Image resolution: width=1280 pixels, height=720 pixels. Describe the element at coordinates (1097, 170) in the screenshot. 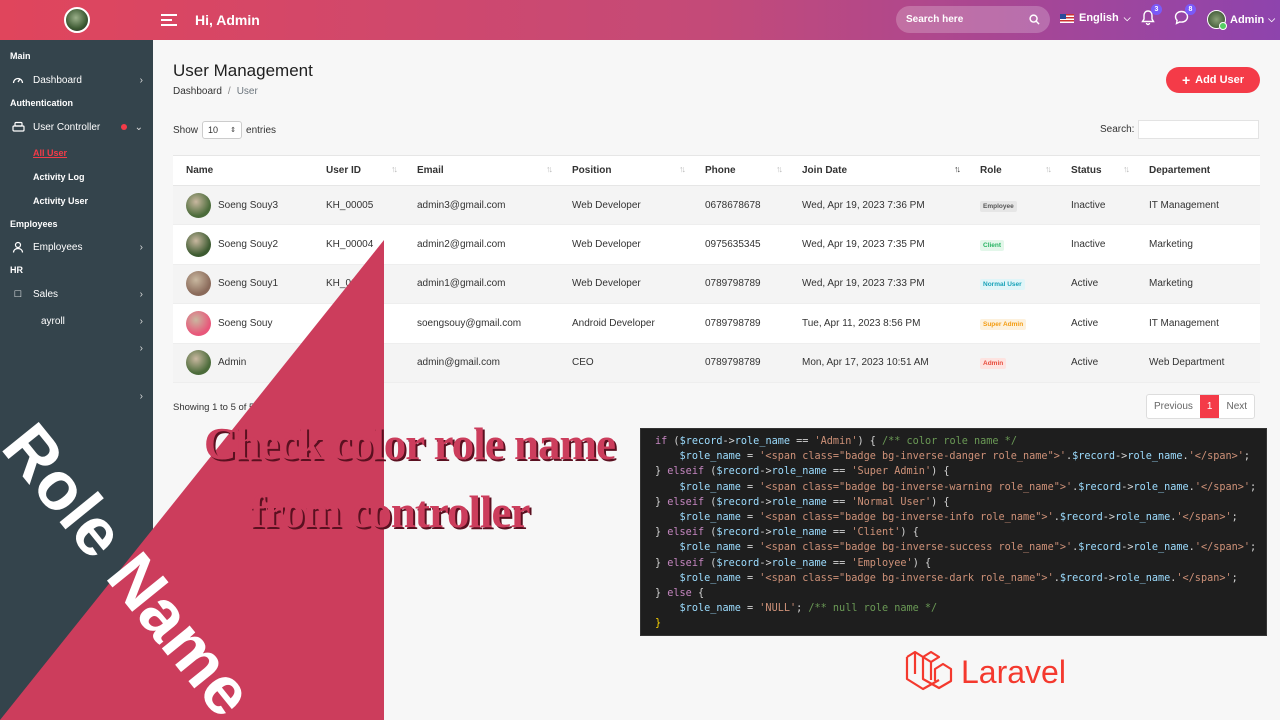

I see `col-status: Status ↑↓` at that location.